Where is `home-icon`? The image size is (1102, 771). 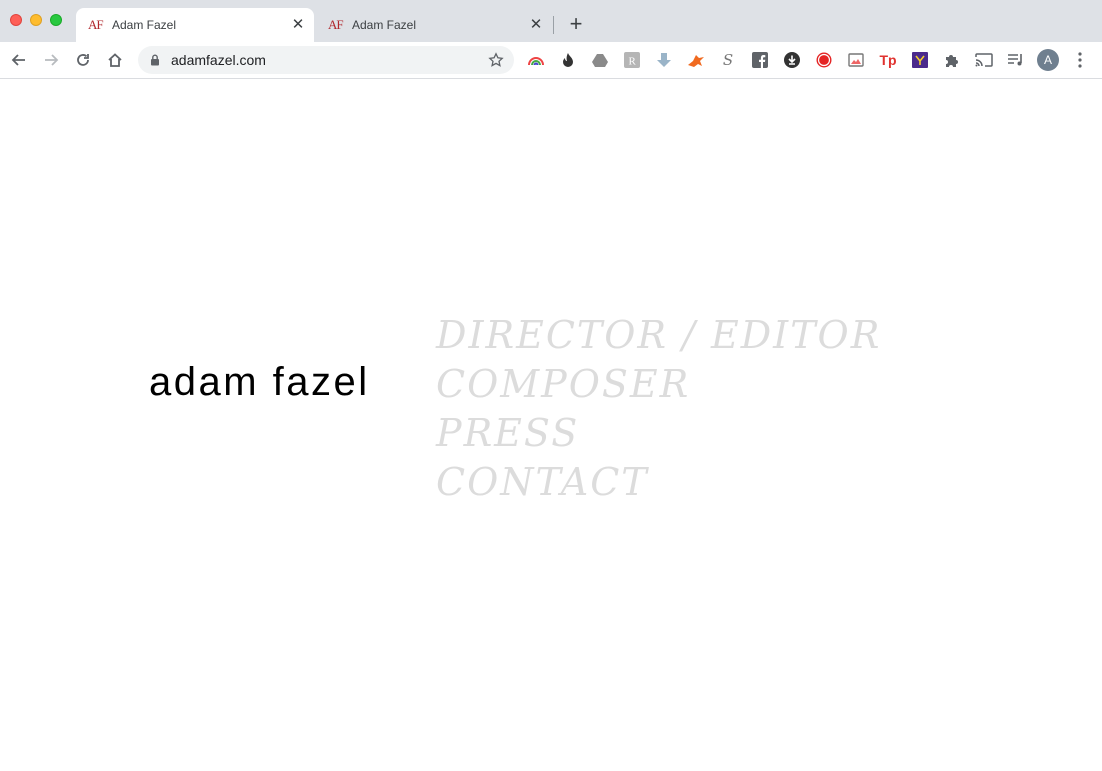
home-icon is located at coordinates (115, 60).